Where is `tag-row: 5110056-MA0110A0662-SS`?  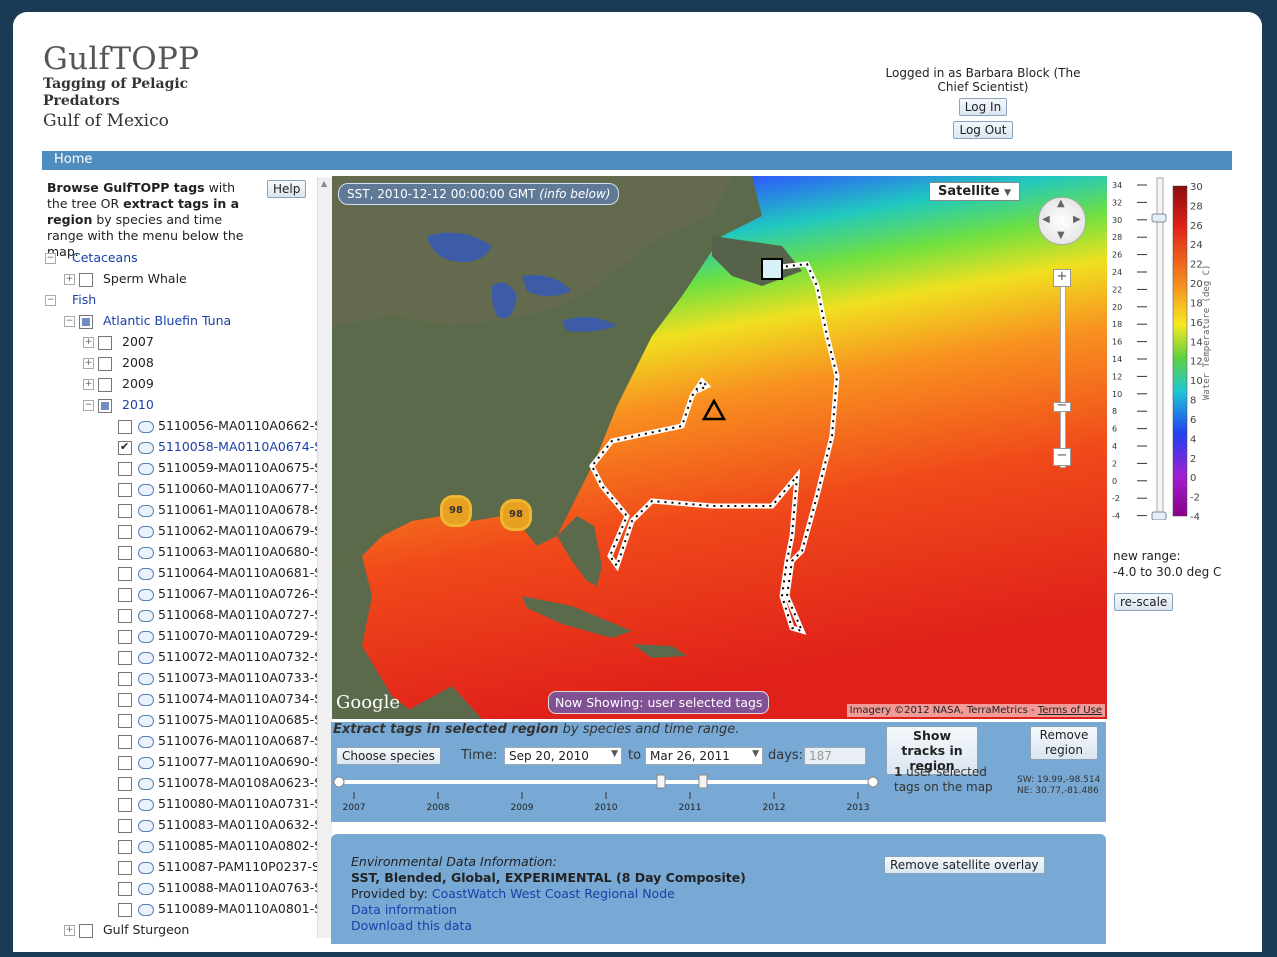 tag-row: 5110056-MA0110A0662-SS is located at coordinates (217, 426).